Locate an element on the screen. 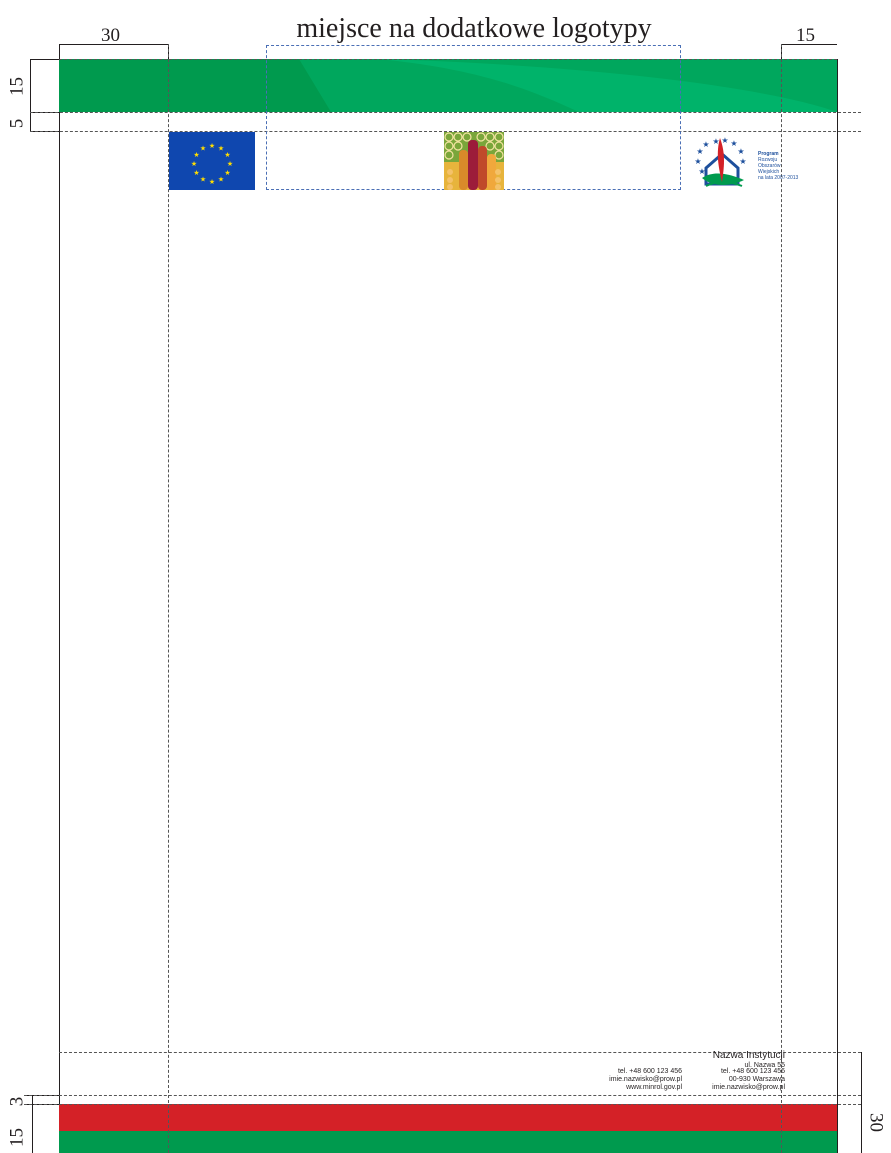 Image resolution: width=891 pixels, height=1153 pixels. email-1: imie.nazwisko@prow.pl is located at coordinates (645, 1079).